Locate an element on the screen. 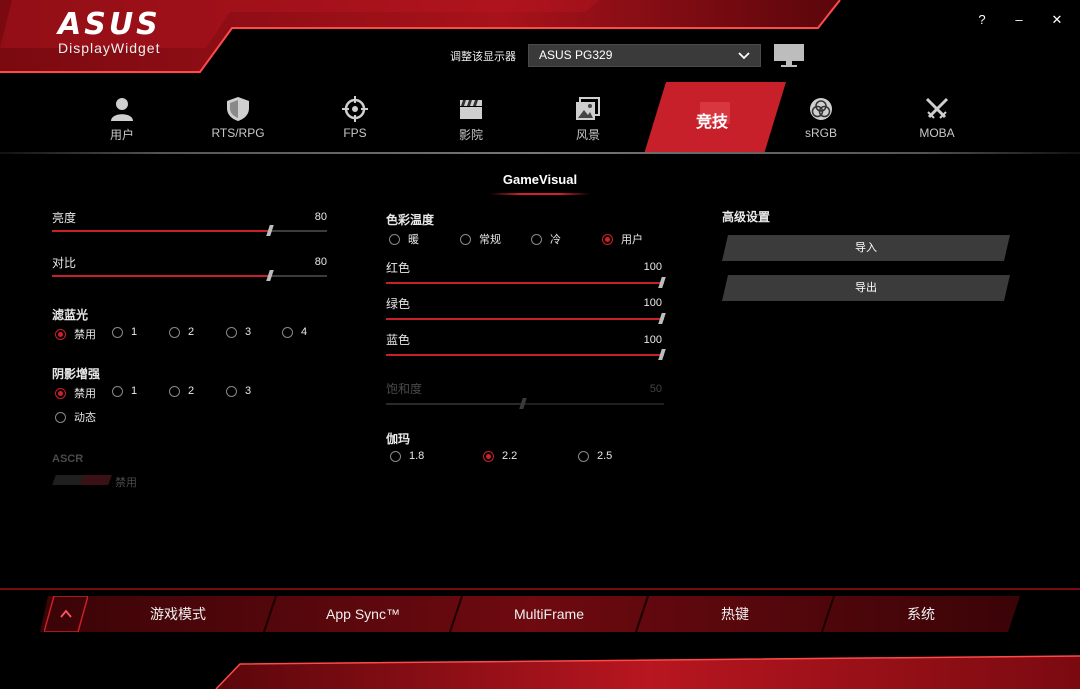 The height and width of the screenshot is (689, 1080). tab-label: RTS/RPG is located at coordinates (238, 133).